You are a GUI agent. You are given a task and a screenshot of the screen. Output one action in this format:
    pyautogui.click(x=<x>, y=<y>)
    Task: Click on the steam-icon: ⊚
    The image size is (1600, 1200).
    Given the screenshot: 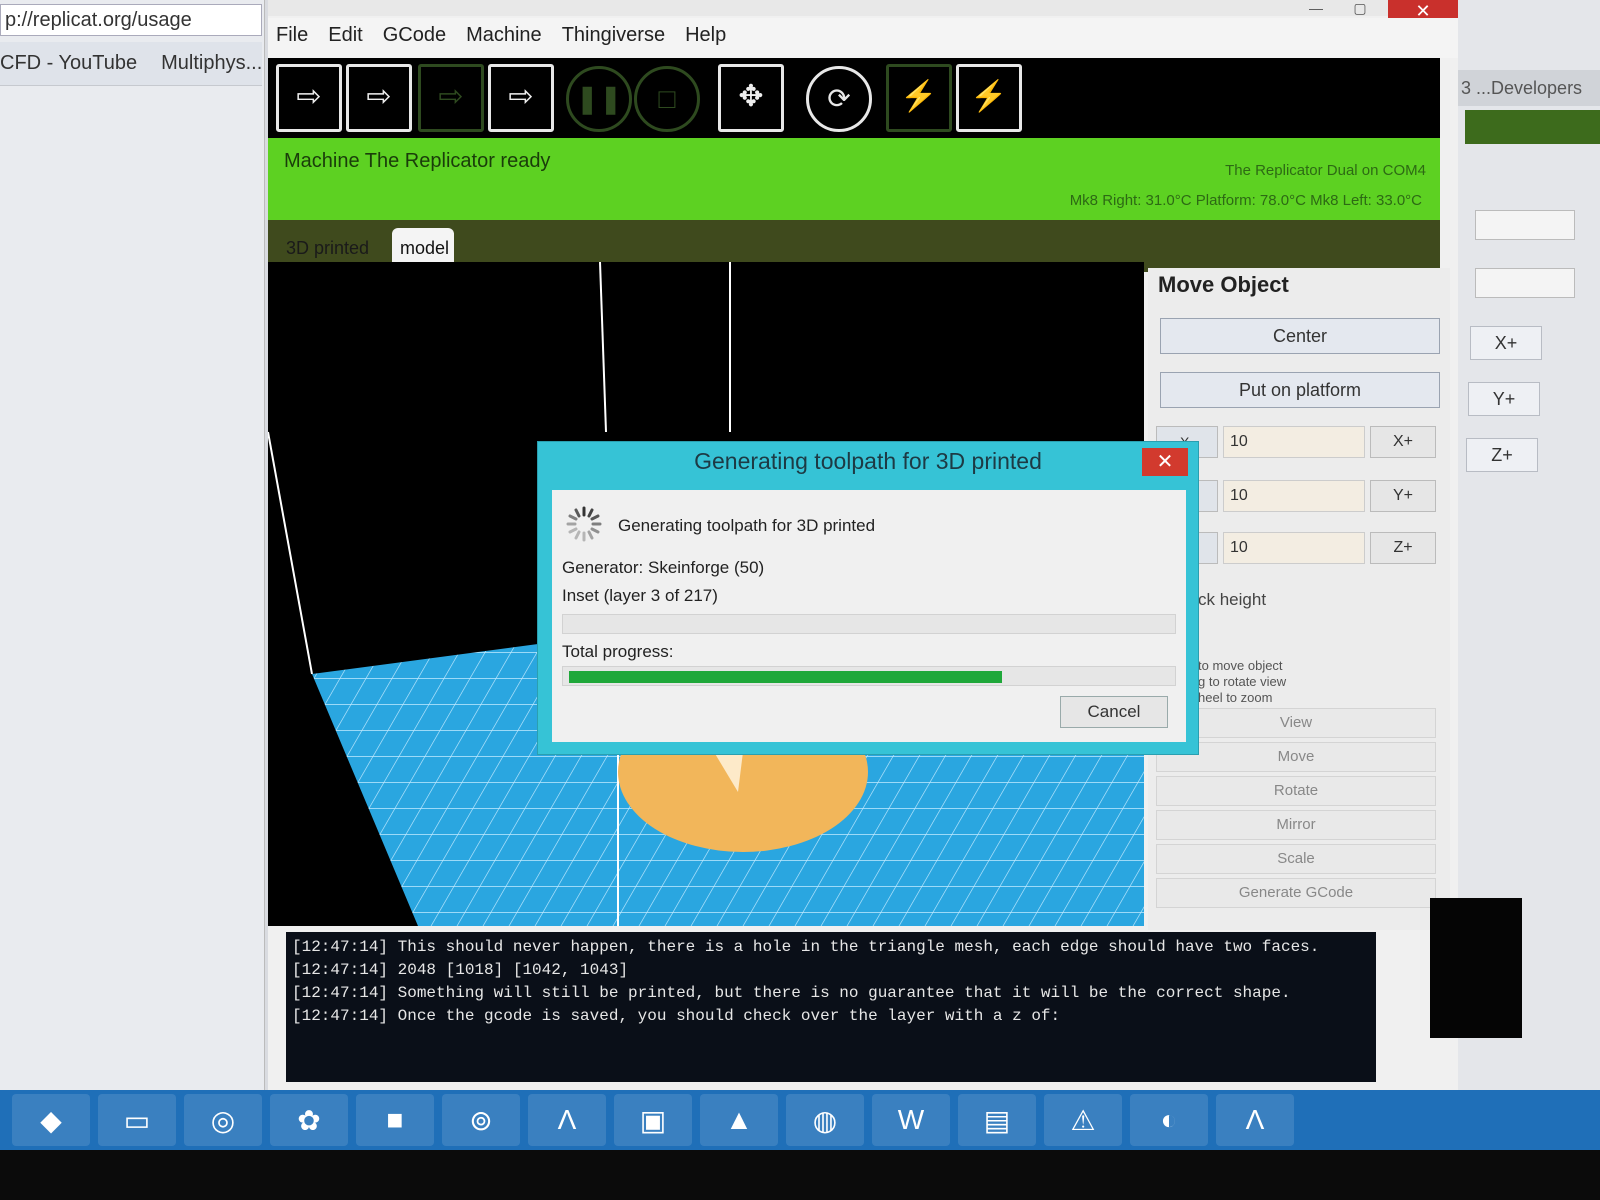 What is the action you would take?
    pyautogui.click(x=481, y=1120)
    